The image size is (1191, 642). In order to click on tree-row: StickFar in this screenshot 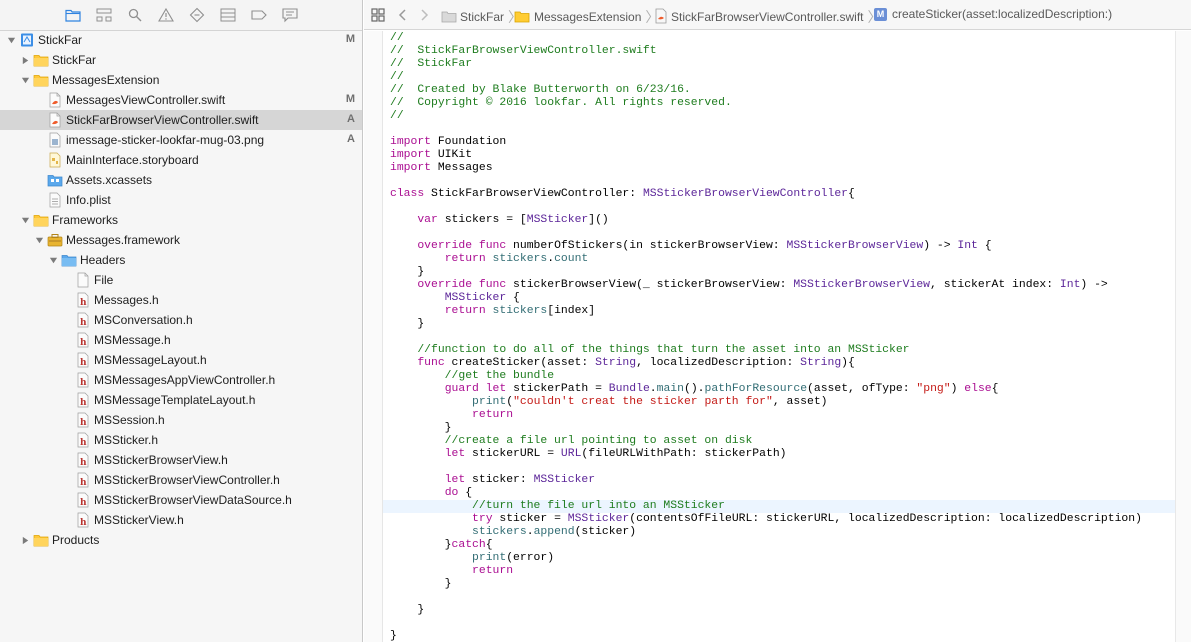, I will do `click(181, 60)`.